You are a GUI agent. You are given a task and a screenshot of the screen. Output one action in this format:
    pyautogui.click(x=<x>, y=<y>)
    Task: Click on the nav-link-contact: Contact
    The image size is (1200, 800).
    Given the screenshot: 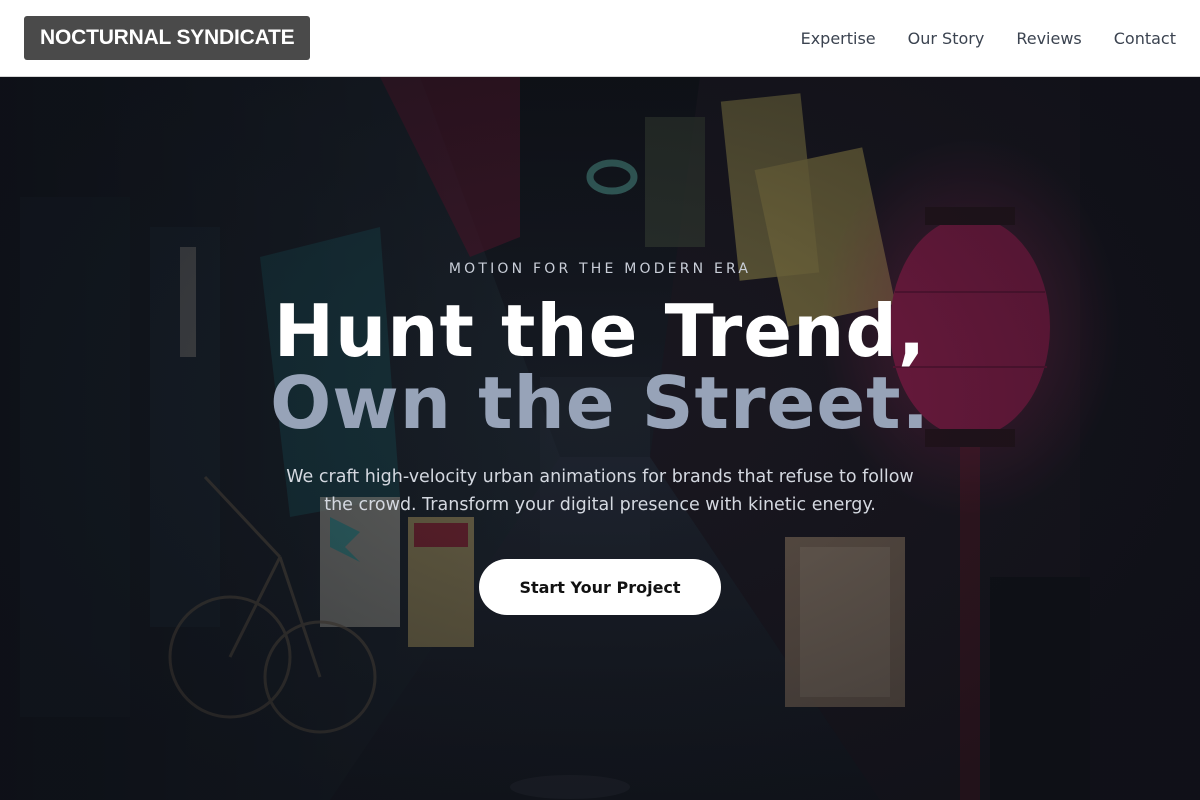 What is the action you would take?
    pyautogui.click(x=1145, y=38)
    